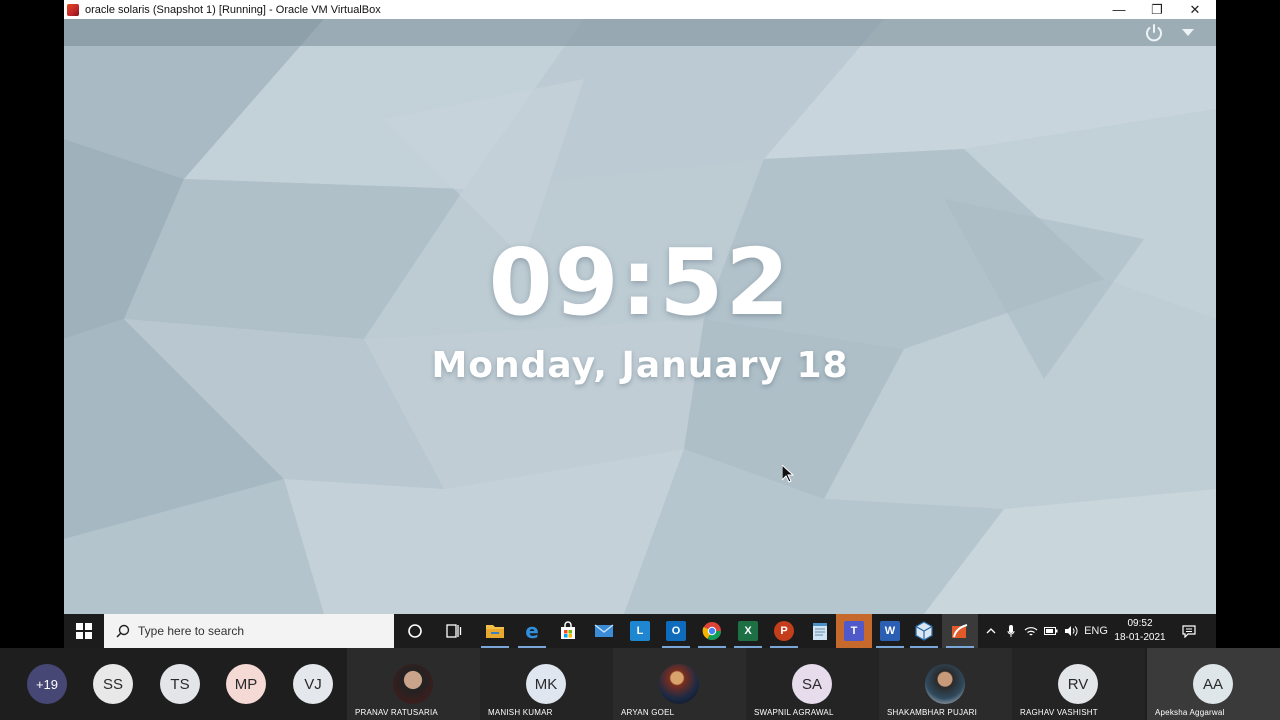  I want to click on vm-window-icon, so click(960, 631).